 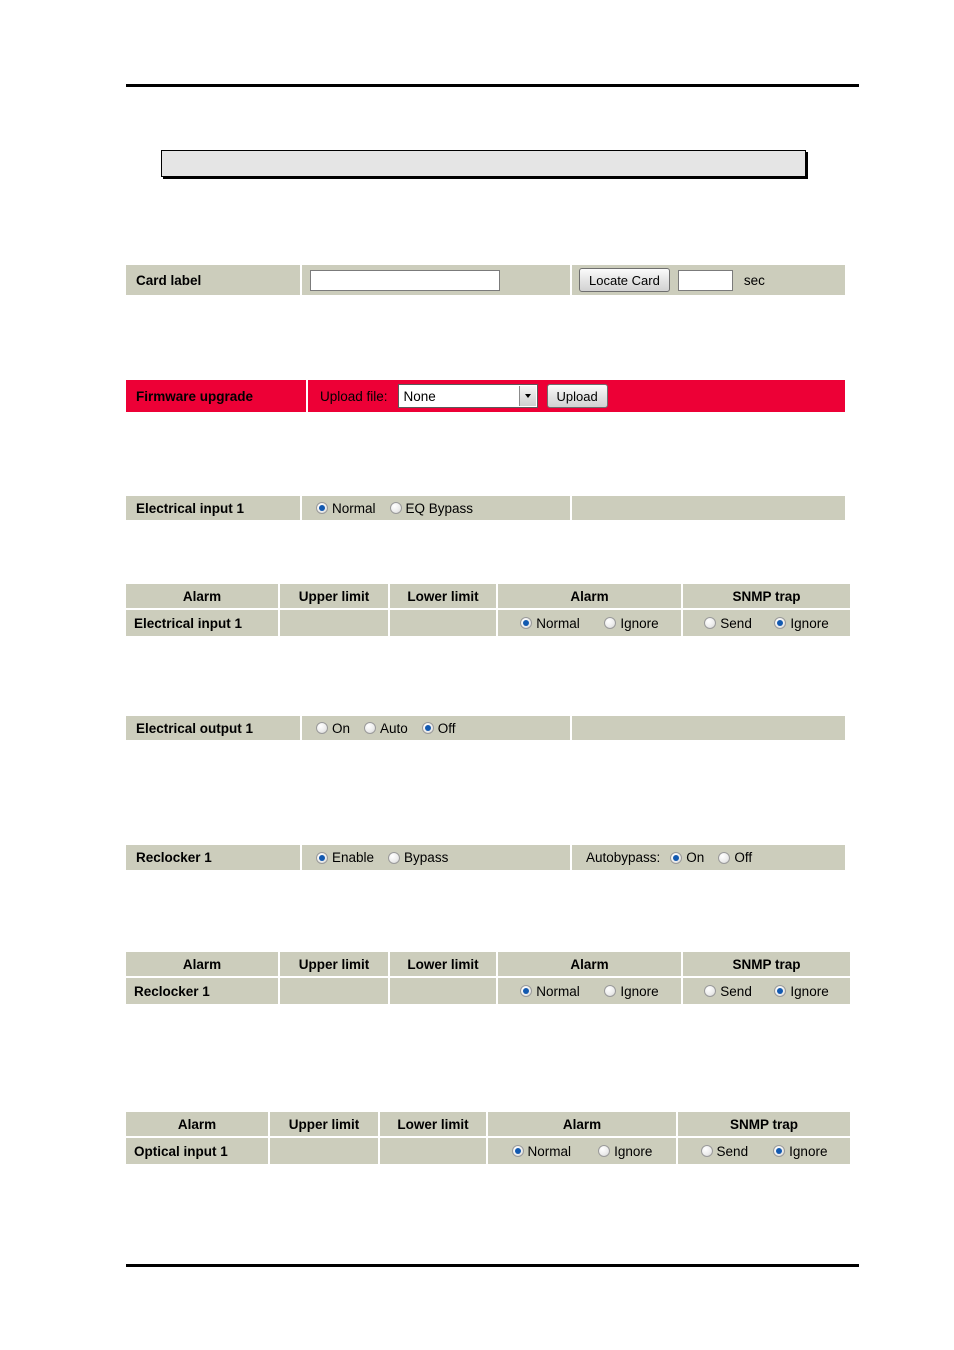 I want to click on electrical-output-1-label: Electrical output 1, so click(x=195, y=728).